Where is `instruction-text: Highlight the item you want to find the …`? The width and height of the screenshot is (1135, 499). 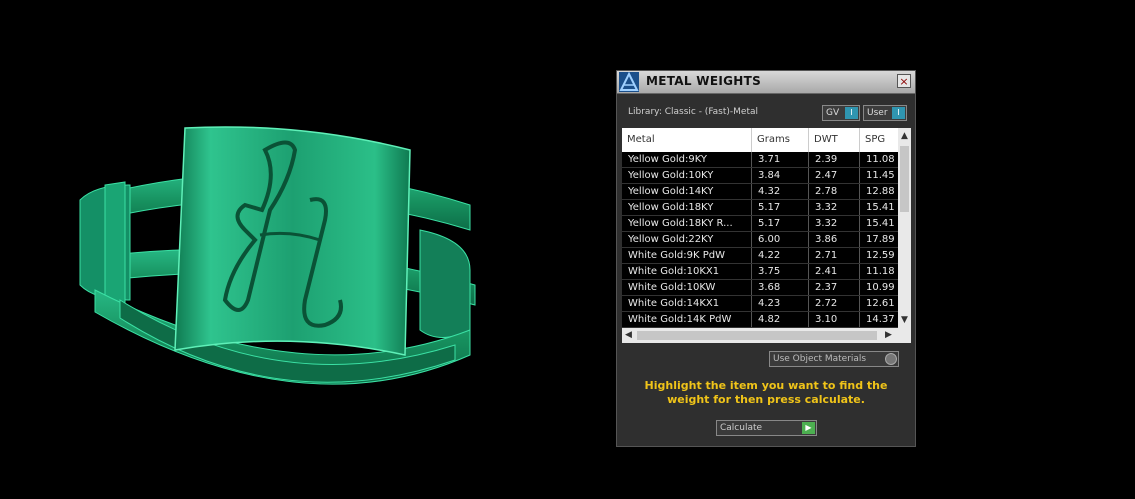 instruction-text: Highlight the item you want to find the … is located at coordinates (766, 392).